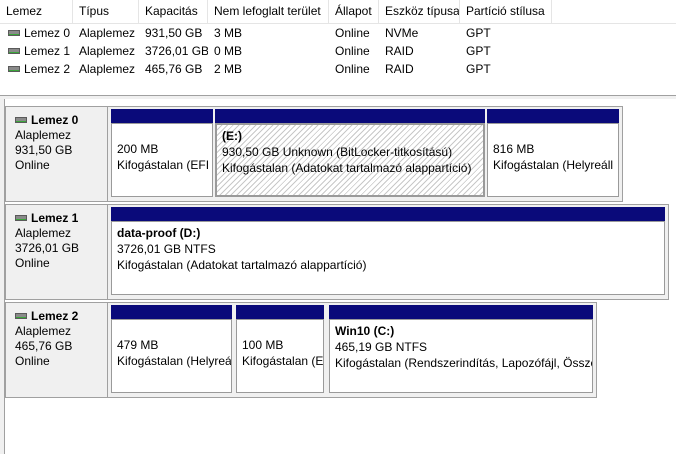  Describe the element at coordinates (47, 51) in the screenshot. I see `cell-lemez: Lemez 1` at that location.